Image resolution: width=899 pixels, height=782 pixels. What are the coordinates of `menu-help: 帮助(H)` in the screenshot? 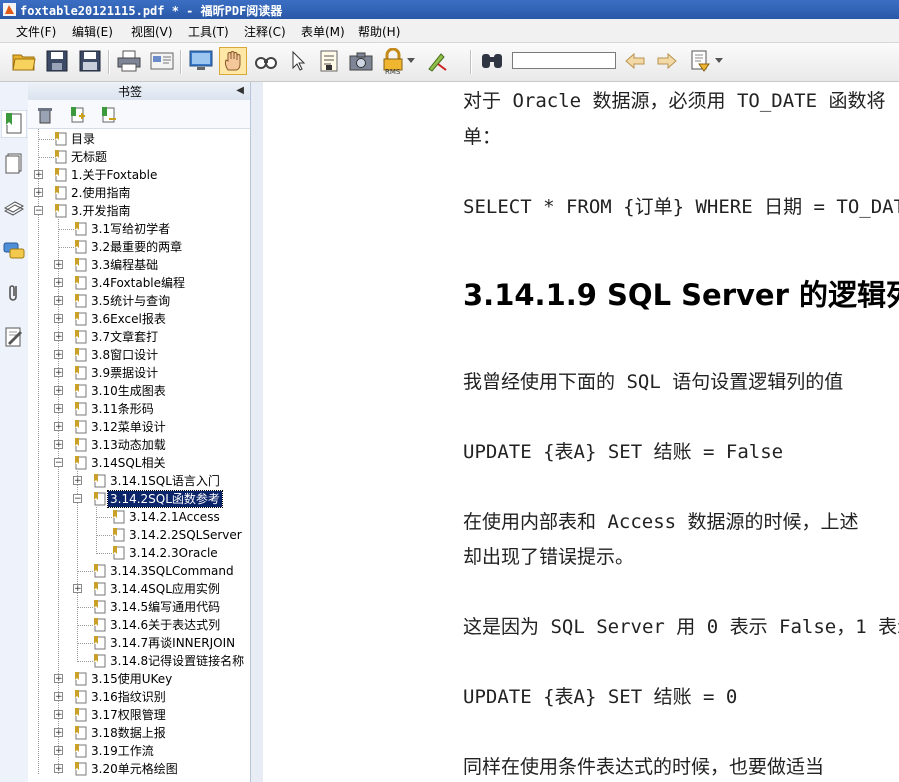 It's located at (379, 31).